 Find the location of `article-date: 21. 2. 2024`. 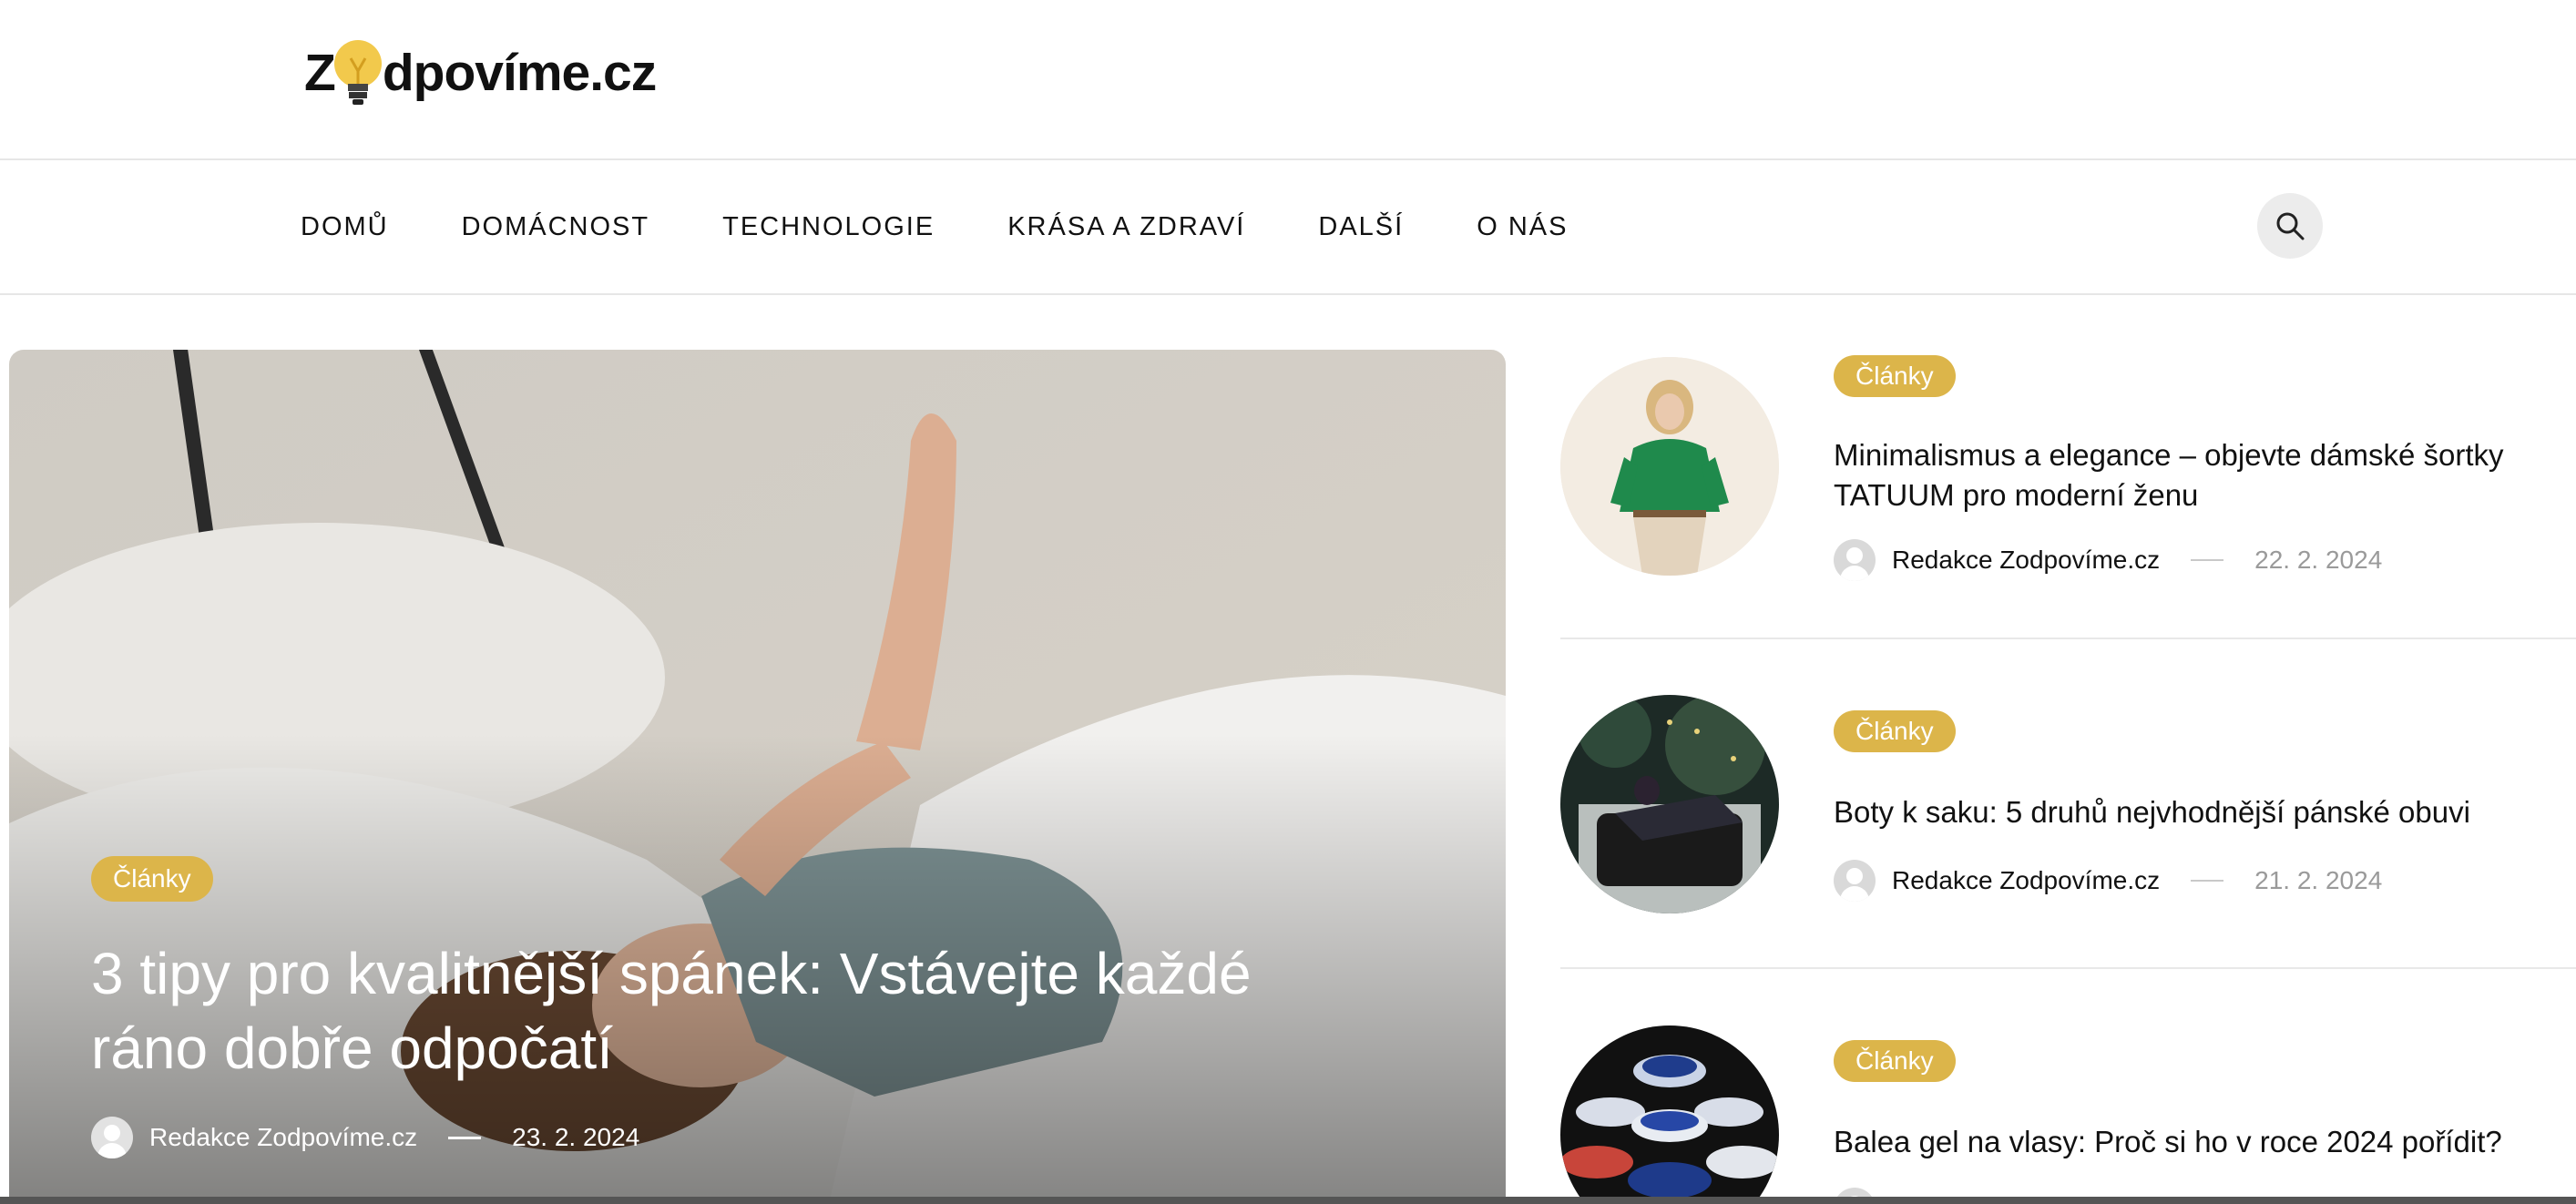

article-date: 21. 2. 2024 is located at coordinates (2318, 880).